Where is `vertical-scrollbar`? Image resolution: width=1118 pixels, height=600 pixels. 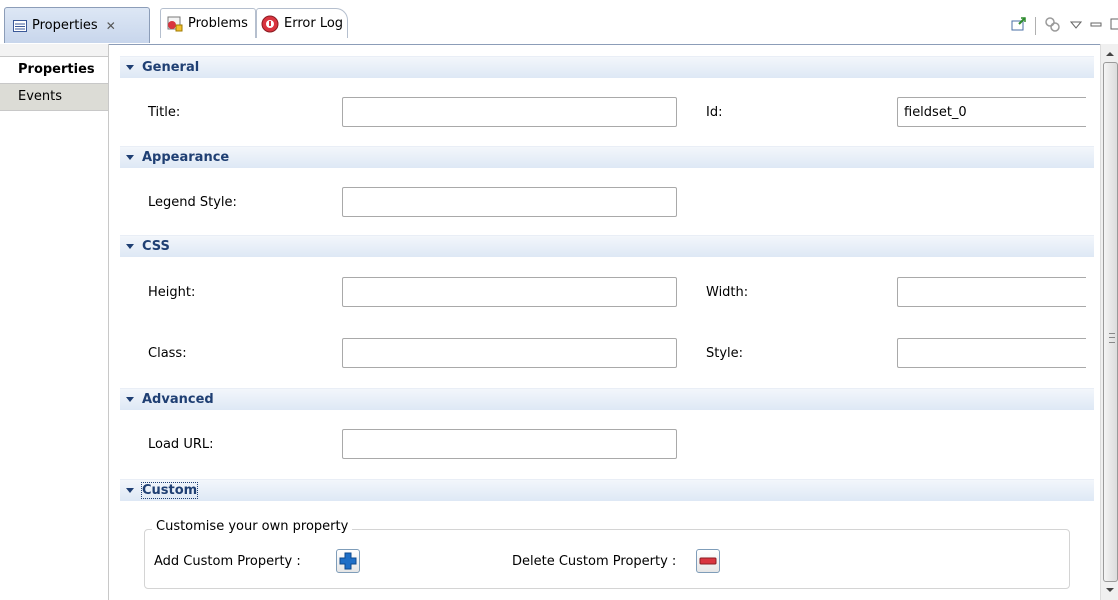
vertical-scrollbar is located at coordinates (1109, 322).